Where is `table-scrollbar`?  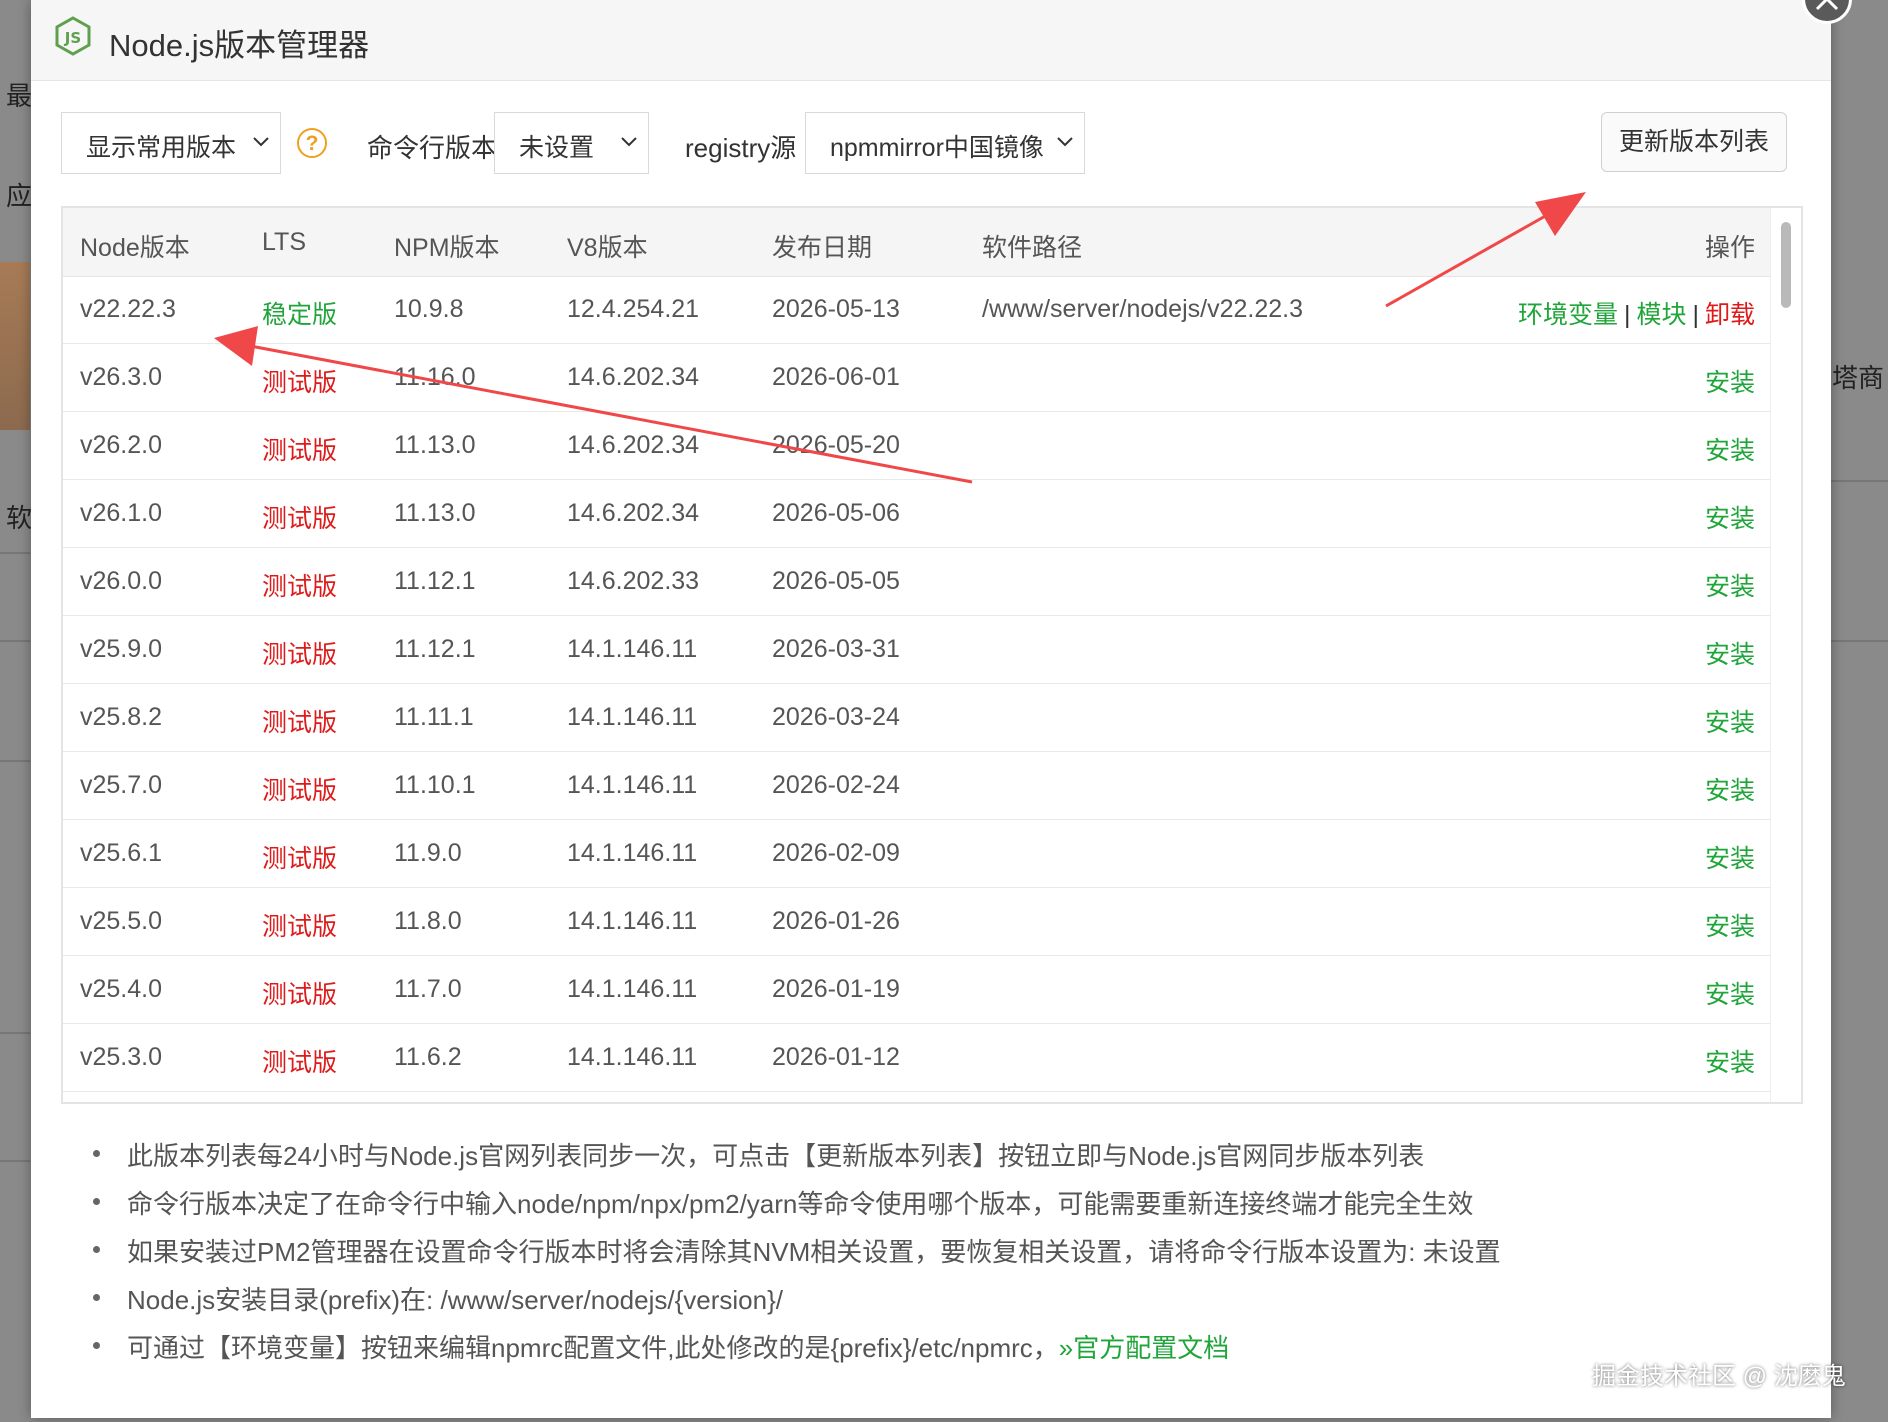
table-scrollbar is located at coordinates (1785, 655).